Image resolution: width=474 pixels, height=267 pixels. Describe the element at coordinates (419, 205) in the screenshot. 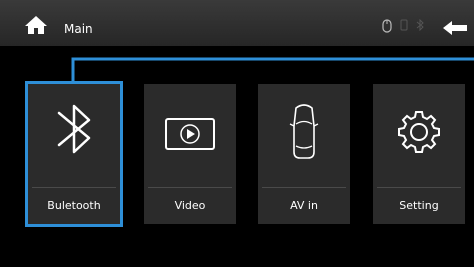

I see `tile-label: Setting` at that location.